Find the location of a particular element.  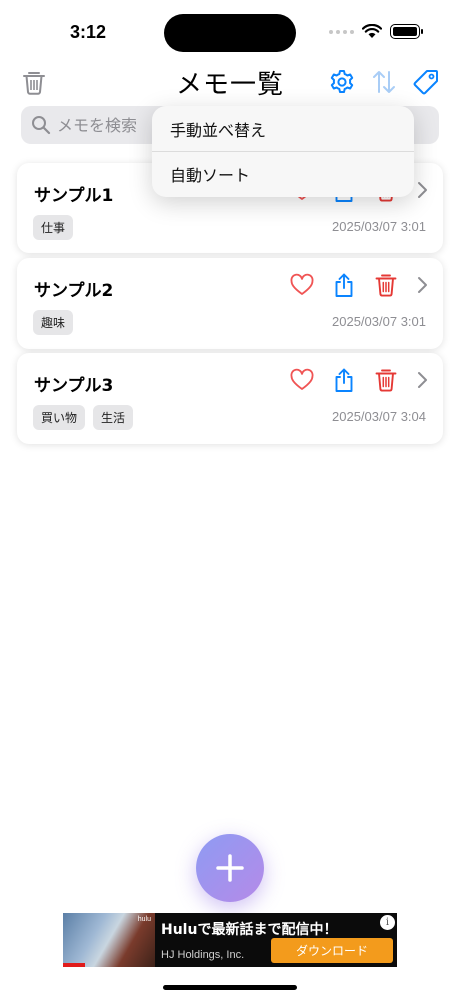

tag-chip: 仕事 is located at coordinates (53, 227).